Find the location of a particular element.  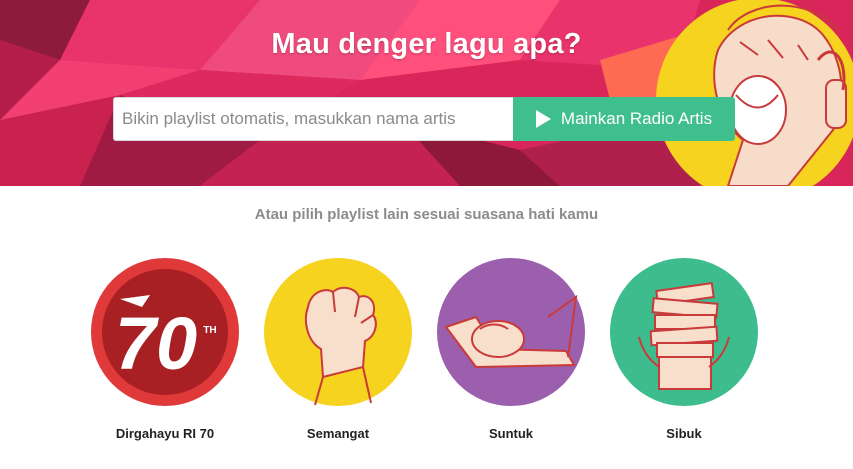

mood-label: Suntuk is located at coordinates (511, 433).